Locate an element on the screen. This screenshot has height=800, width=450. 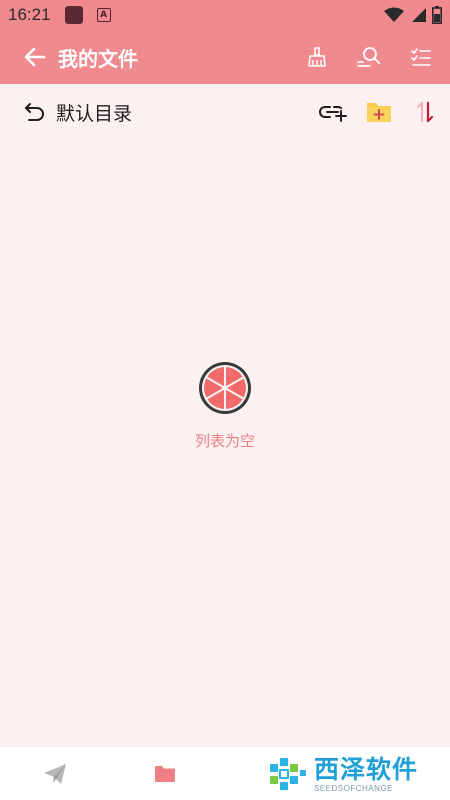
page-title: 我的文件 is located at coordinates (98, 58).